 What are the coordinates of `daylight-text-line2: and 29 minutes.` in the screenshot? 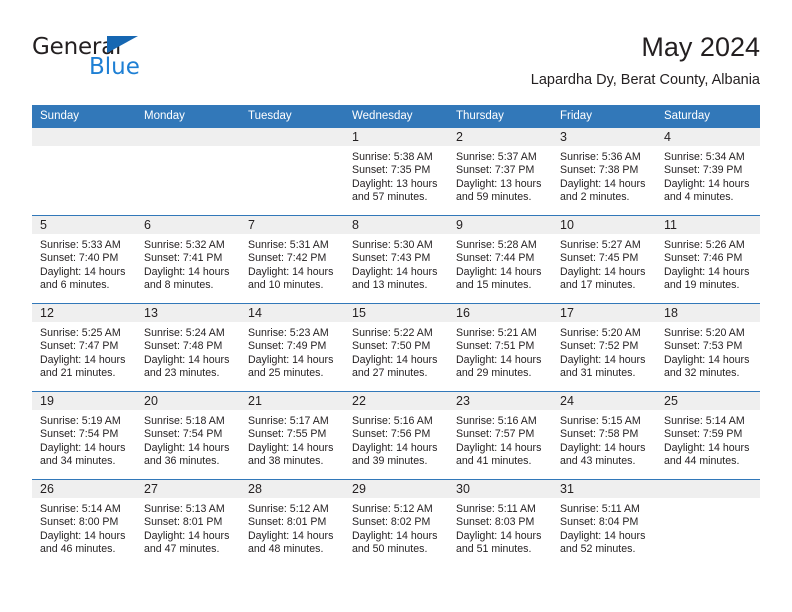 It's located at (494, 373).